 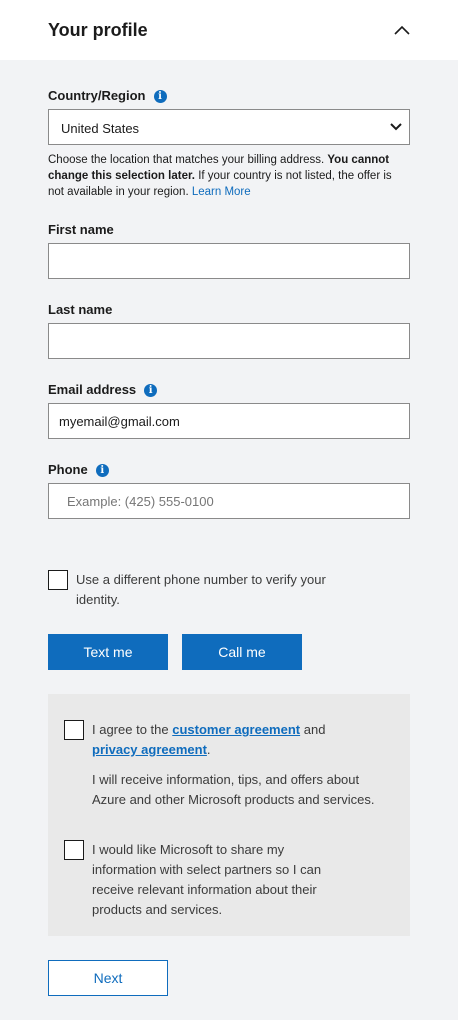 I want to click on country-label-row: Country/Region i, so click(x=107, y=96).